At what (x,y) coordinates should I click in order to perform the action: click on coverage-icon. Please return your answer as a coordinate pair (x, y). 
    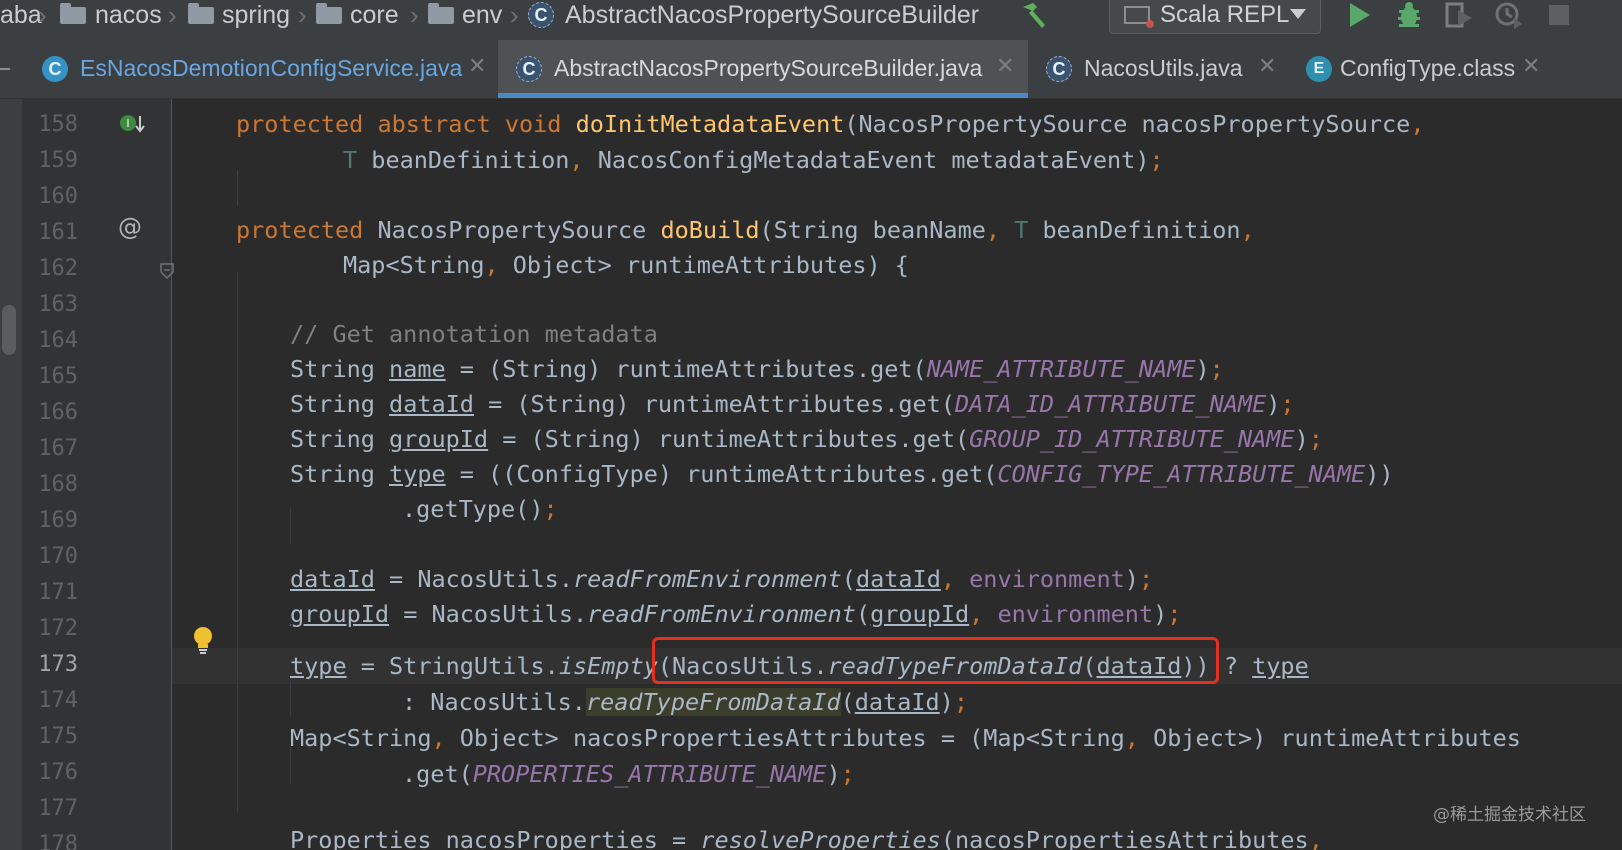
    Looking at the image, I should click on (1459, 15).